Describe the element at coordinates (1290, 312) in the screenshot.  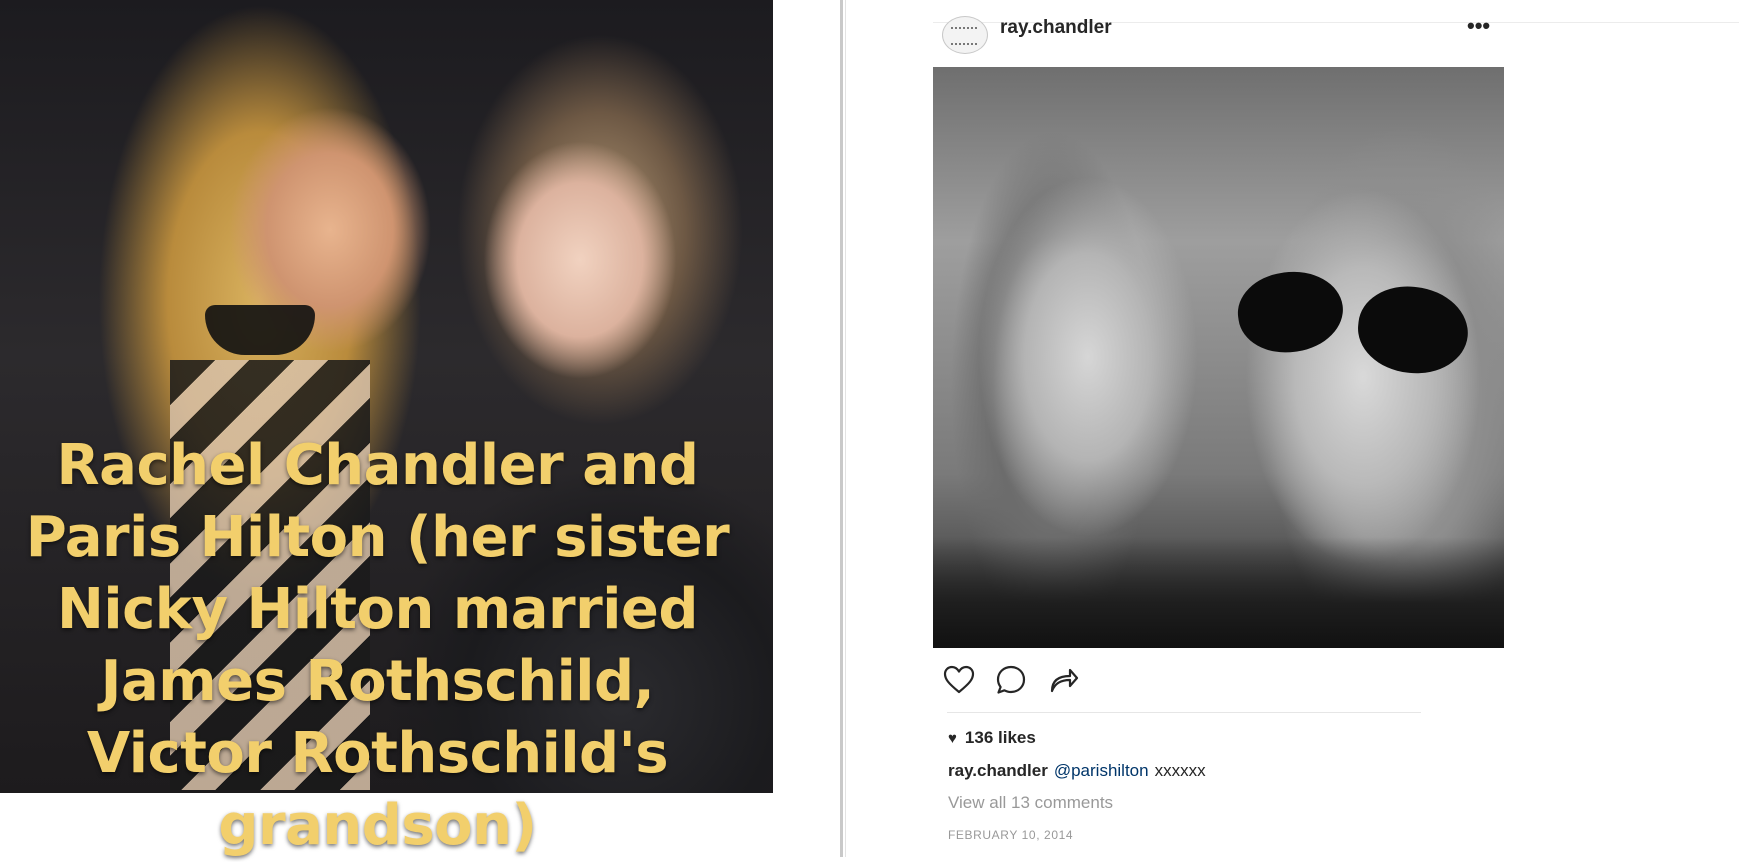
I see `photo-detail-sunglasses-left` at that location.